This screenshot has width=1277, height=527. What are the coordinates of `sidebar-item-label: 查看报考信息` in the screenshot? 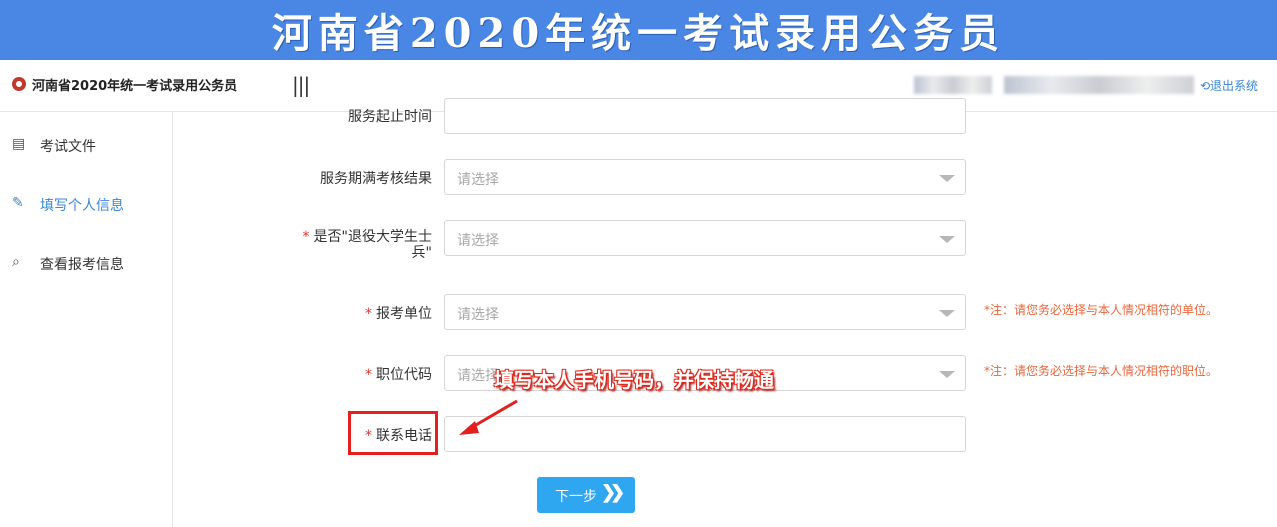 It's located at (82, 265).